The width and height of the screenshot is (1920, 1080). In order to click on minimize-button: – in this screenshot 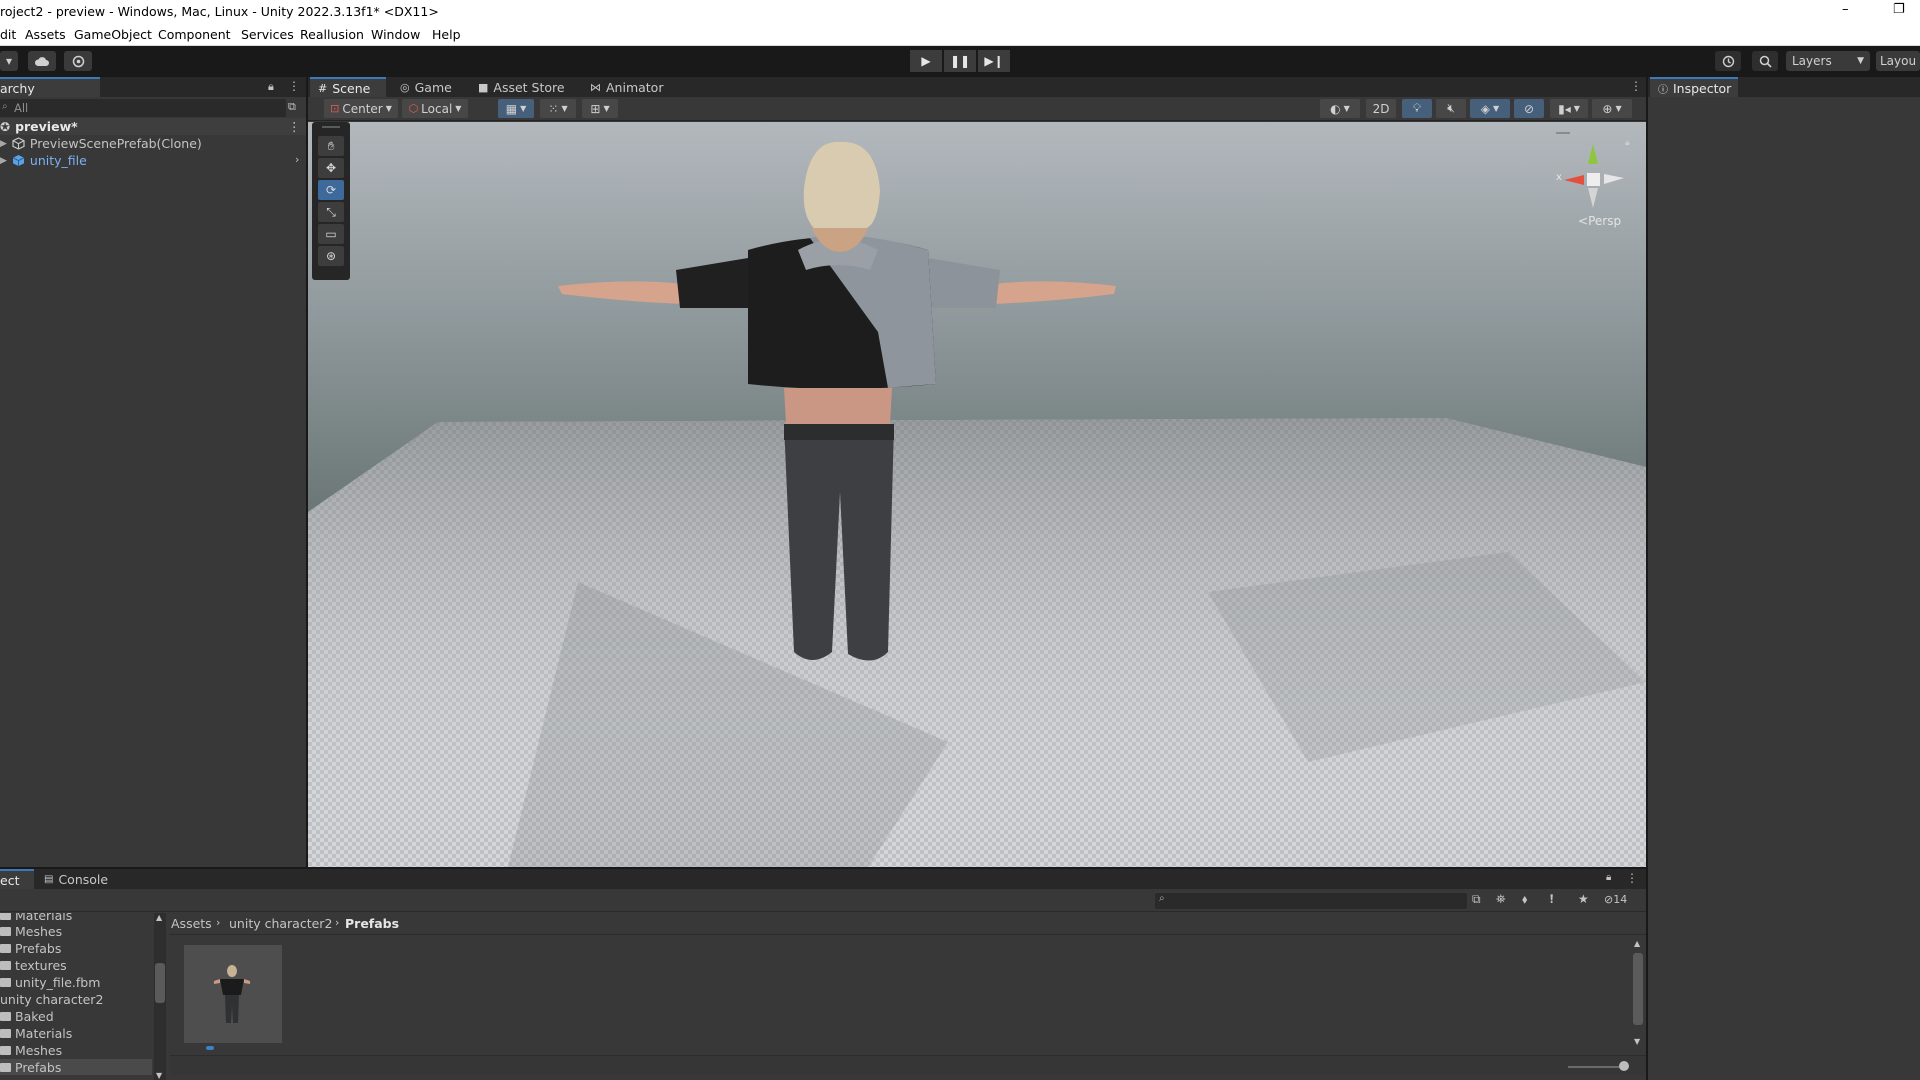, I will do `click(1845, 9)`.